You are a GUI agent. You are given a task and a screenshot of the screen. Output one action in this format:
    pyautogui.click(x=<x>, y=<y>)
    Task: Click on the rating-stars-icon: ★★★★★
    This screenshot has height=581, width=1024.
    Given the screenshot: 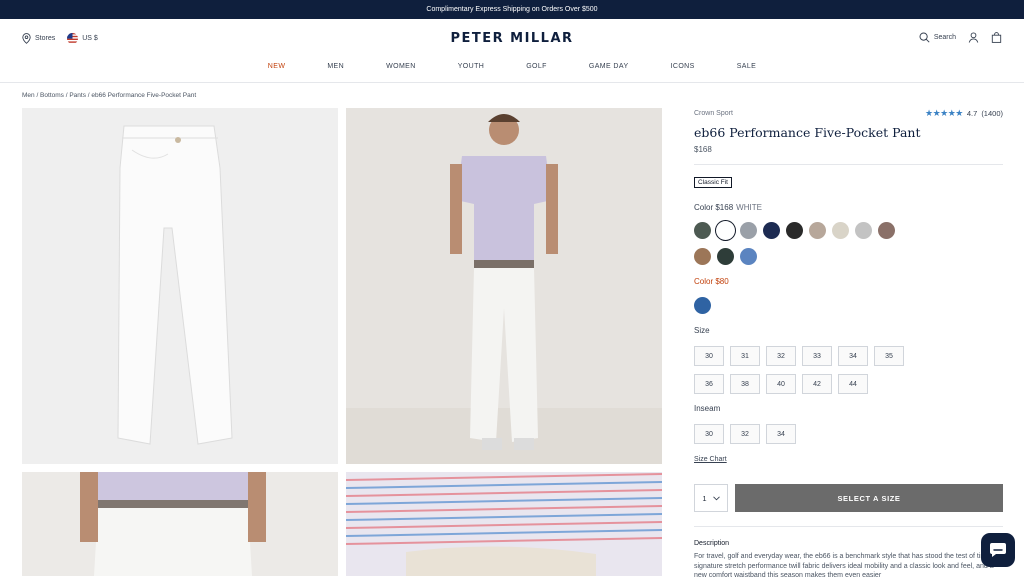 What is the action you would take?
    pyautogui.click(x=944, y=113)
    